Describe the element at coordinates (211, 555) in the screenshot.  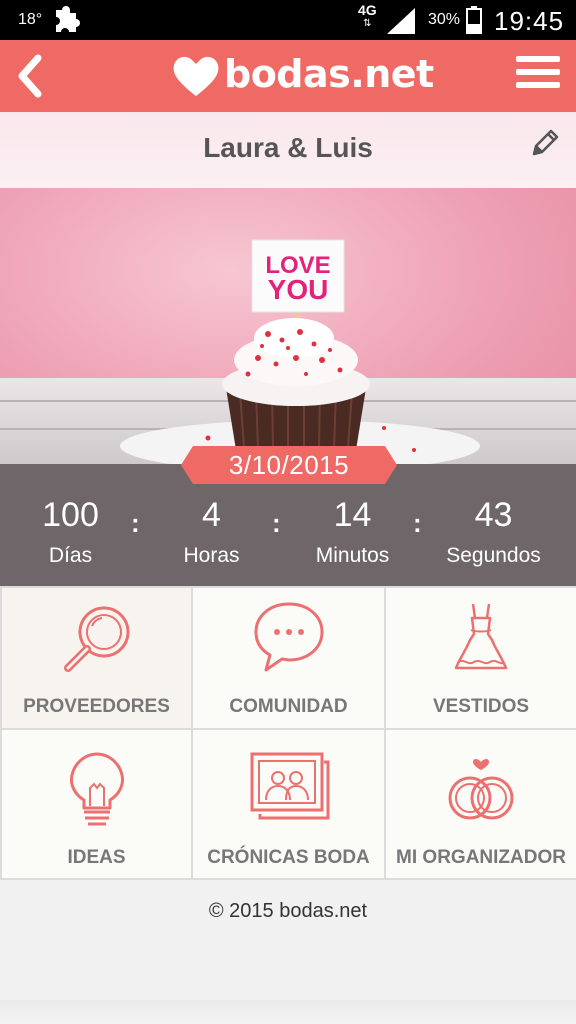
I see `hours-label: Horas` at that location.